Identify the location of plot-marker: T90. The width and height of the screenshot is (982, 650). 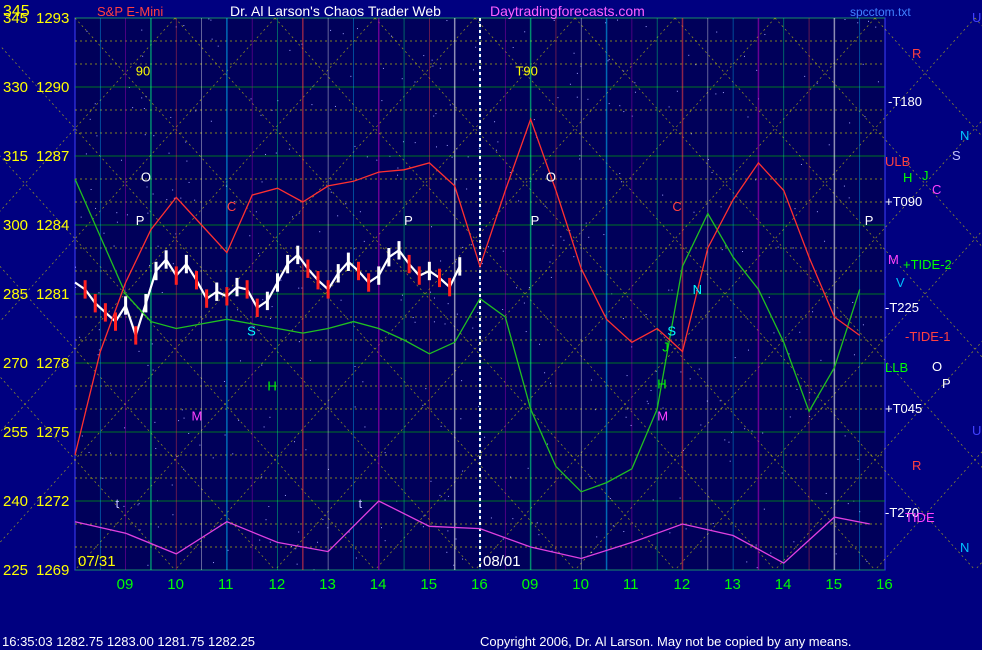
(526, 71).